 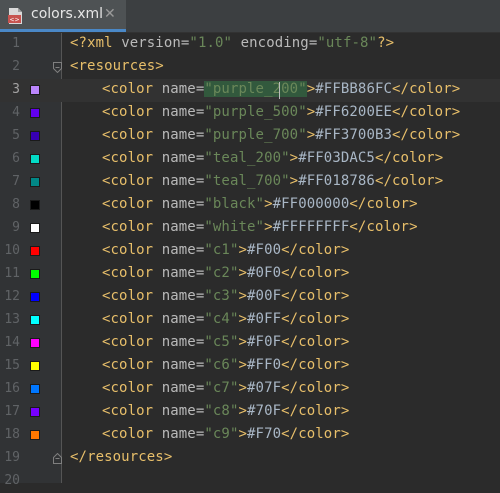 I want to click on line-number: 8, so click(x=16, y=204).